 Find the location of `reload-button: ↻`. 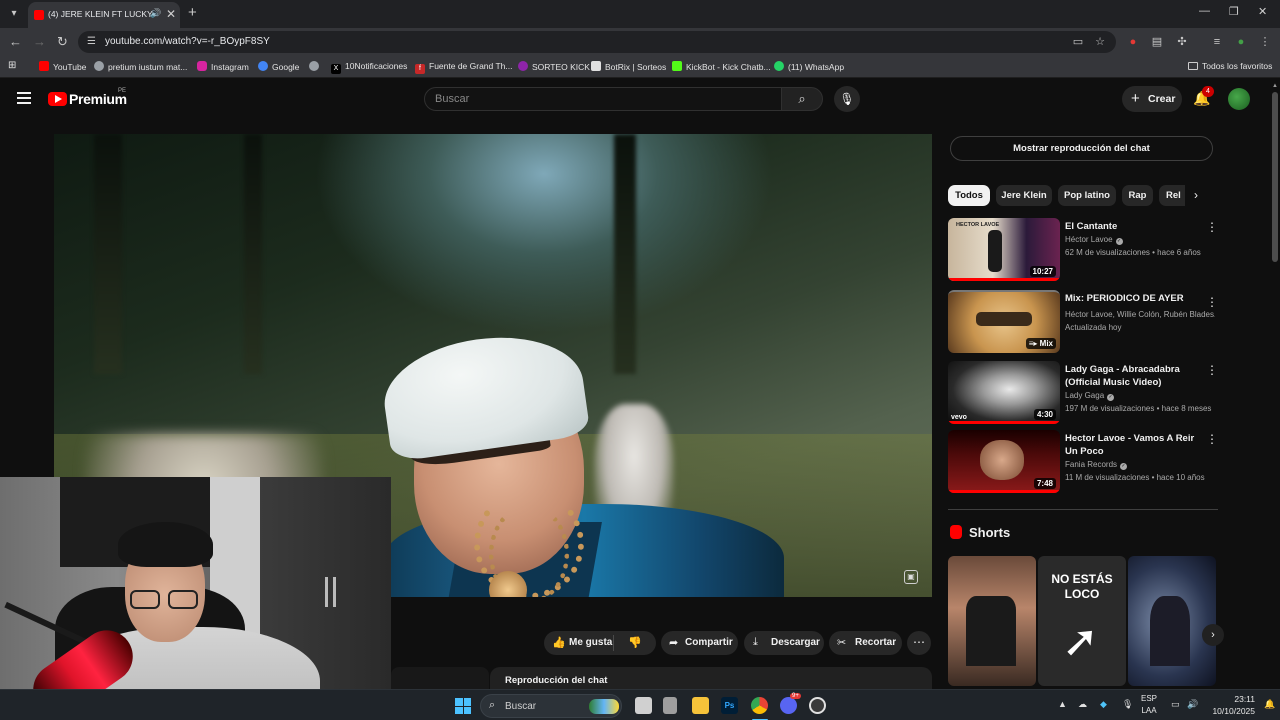

reload-button: ↻ is located at coordinates (62, 42).